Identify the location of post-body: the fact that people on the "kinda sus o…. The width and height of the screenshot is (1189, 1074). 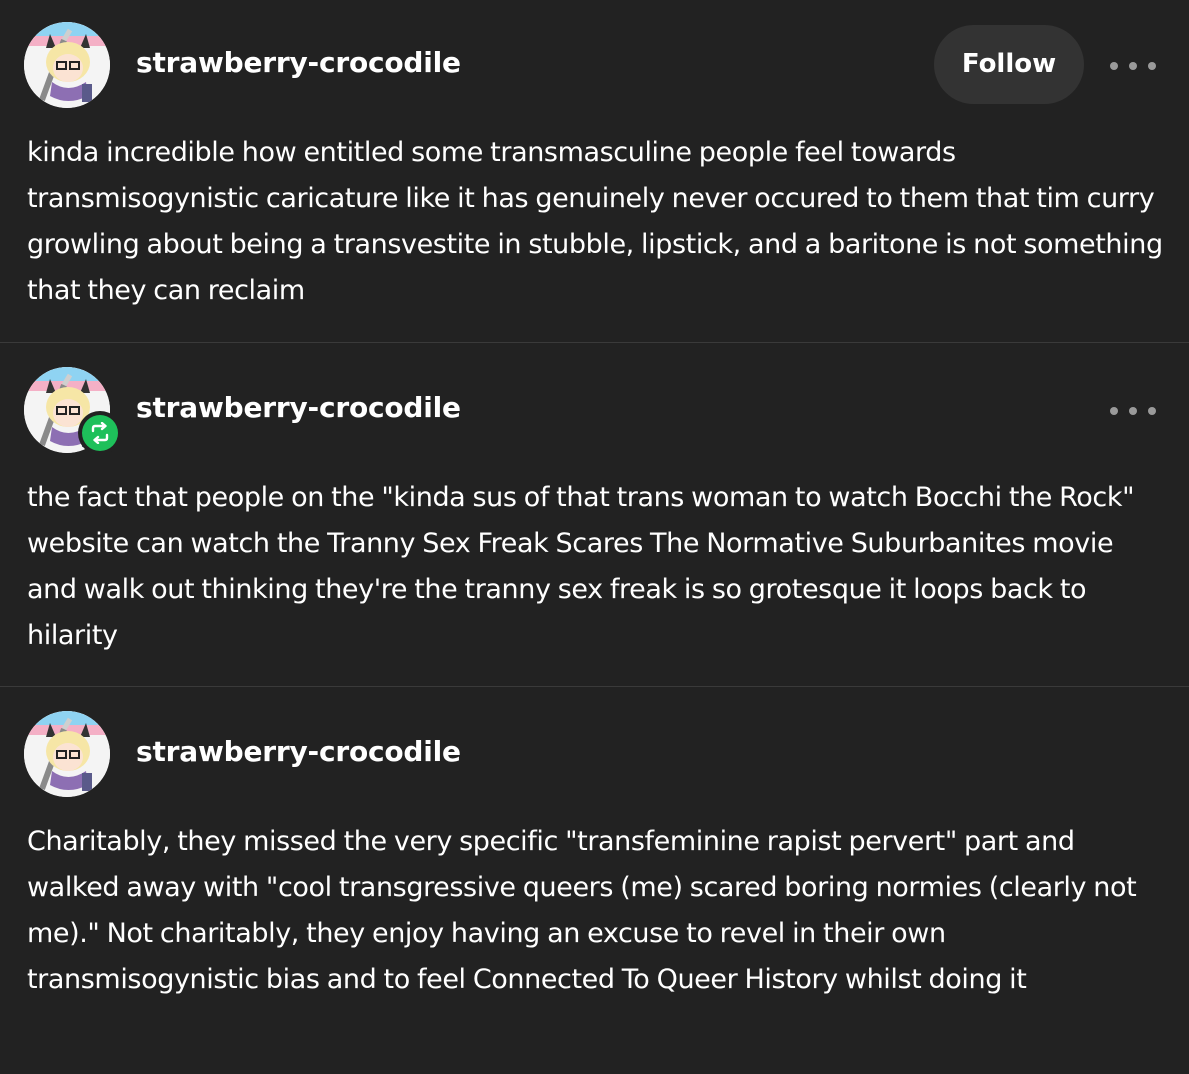
(581, 566).